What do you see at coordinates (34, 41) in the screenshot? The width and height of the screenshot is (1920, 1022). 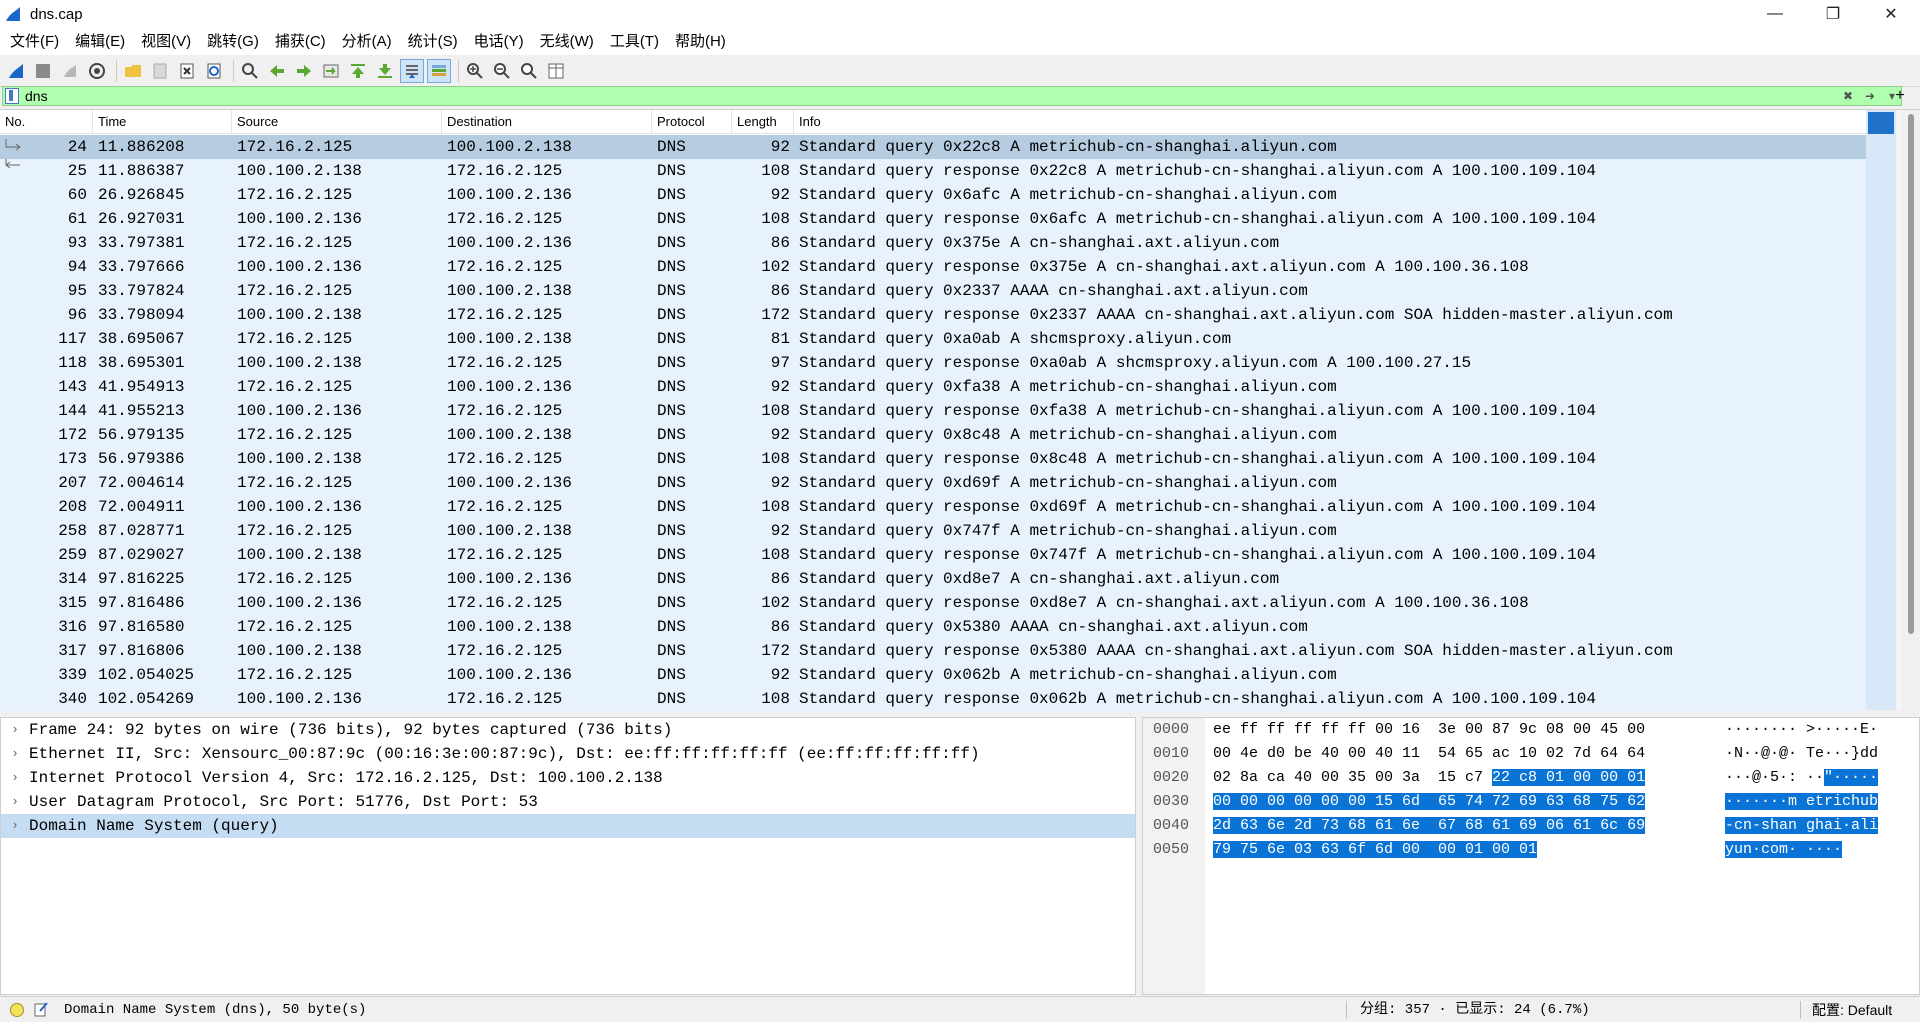 I see `menu-item: 文件(F)` at bounding box center [34, 41].